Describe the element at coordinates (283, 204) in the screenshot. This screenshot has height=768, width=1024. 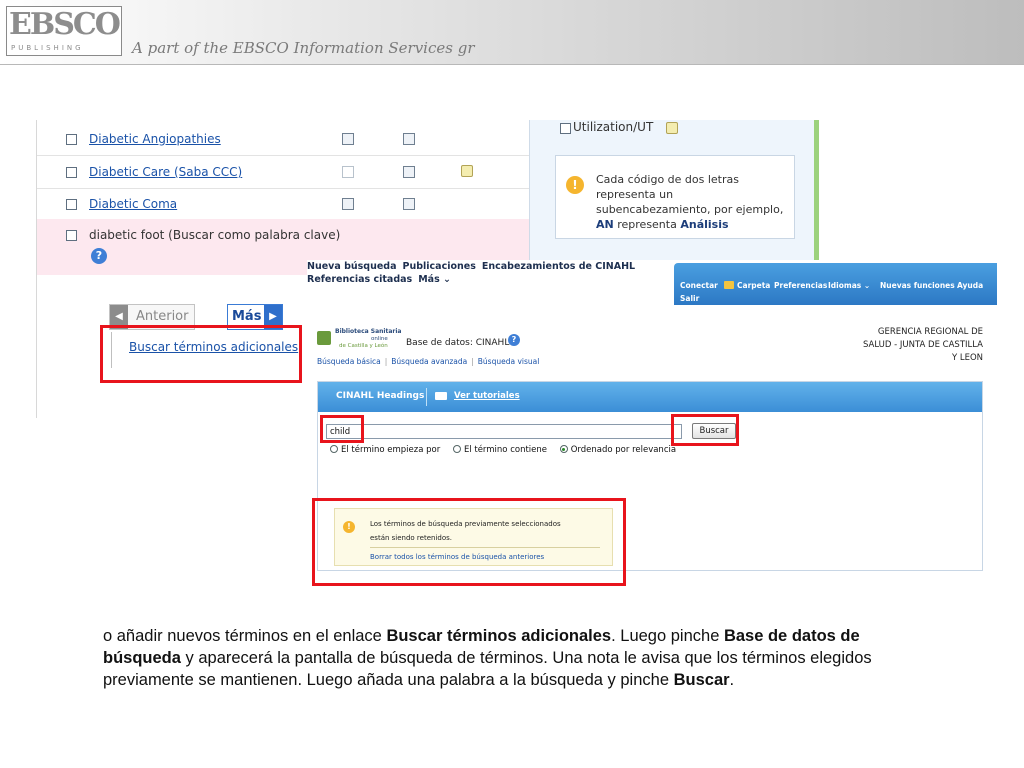
I see `list-item: Diabetic Coma` at that location.